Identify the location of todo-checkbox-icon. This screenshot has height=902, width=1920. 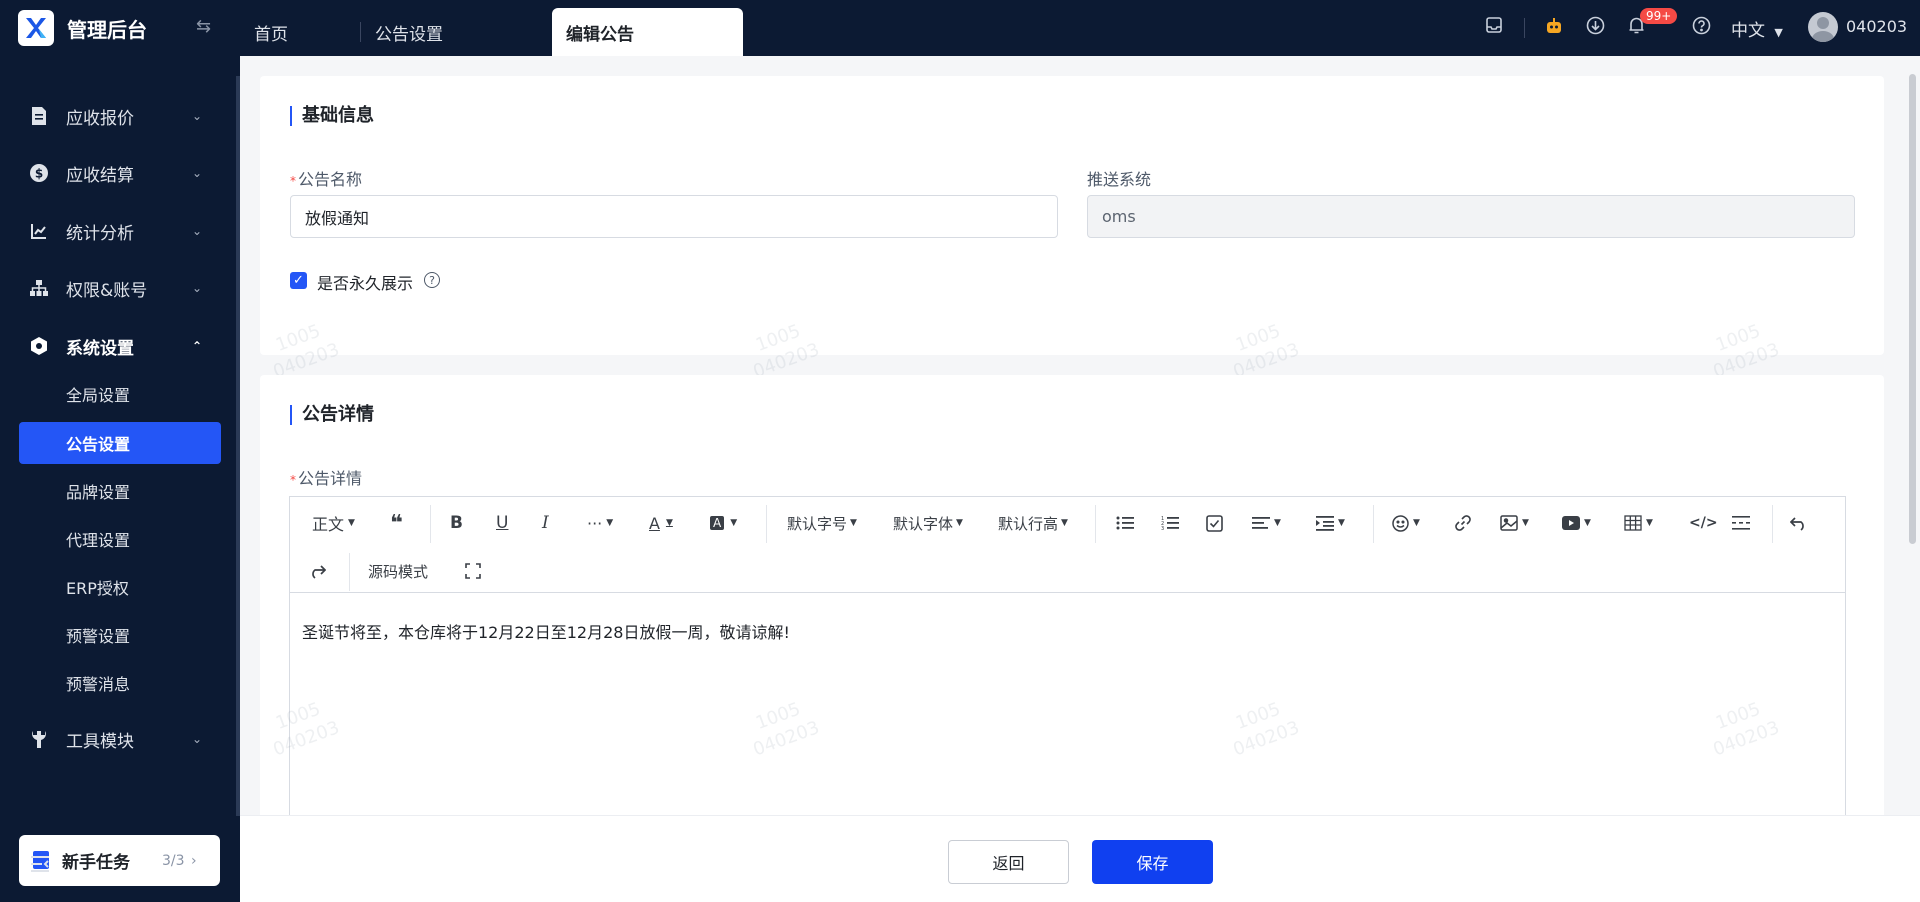
(1214, 523).